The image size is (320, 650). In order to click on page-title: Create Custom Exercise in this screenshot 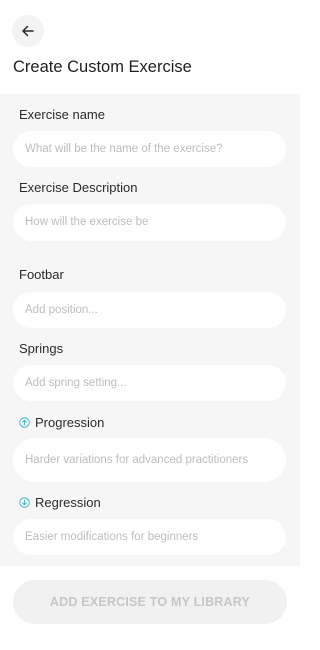, I will do `click(102, 67)`.